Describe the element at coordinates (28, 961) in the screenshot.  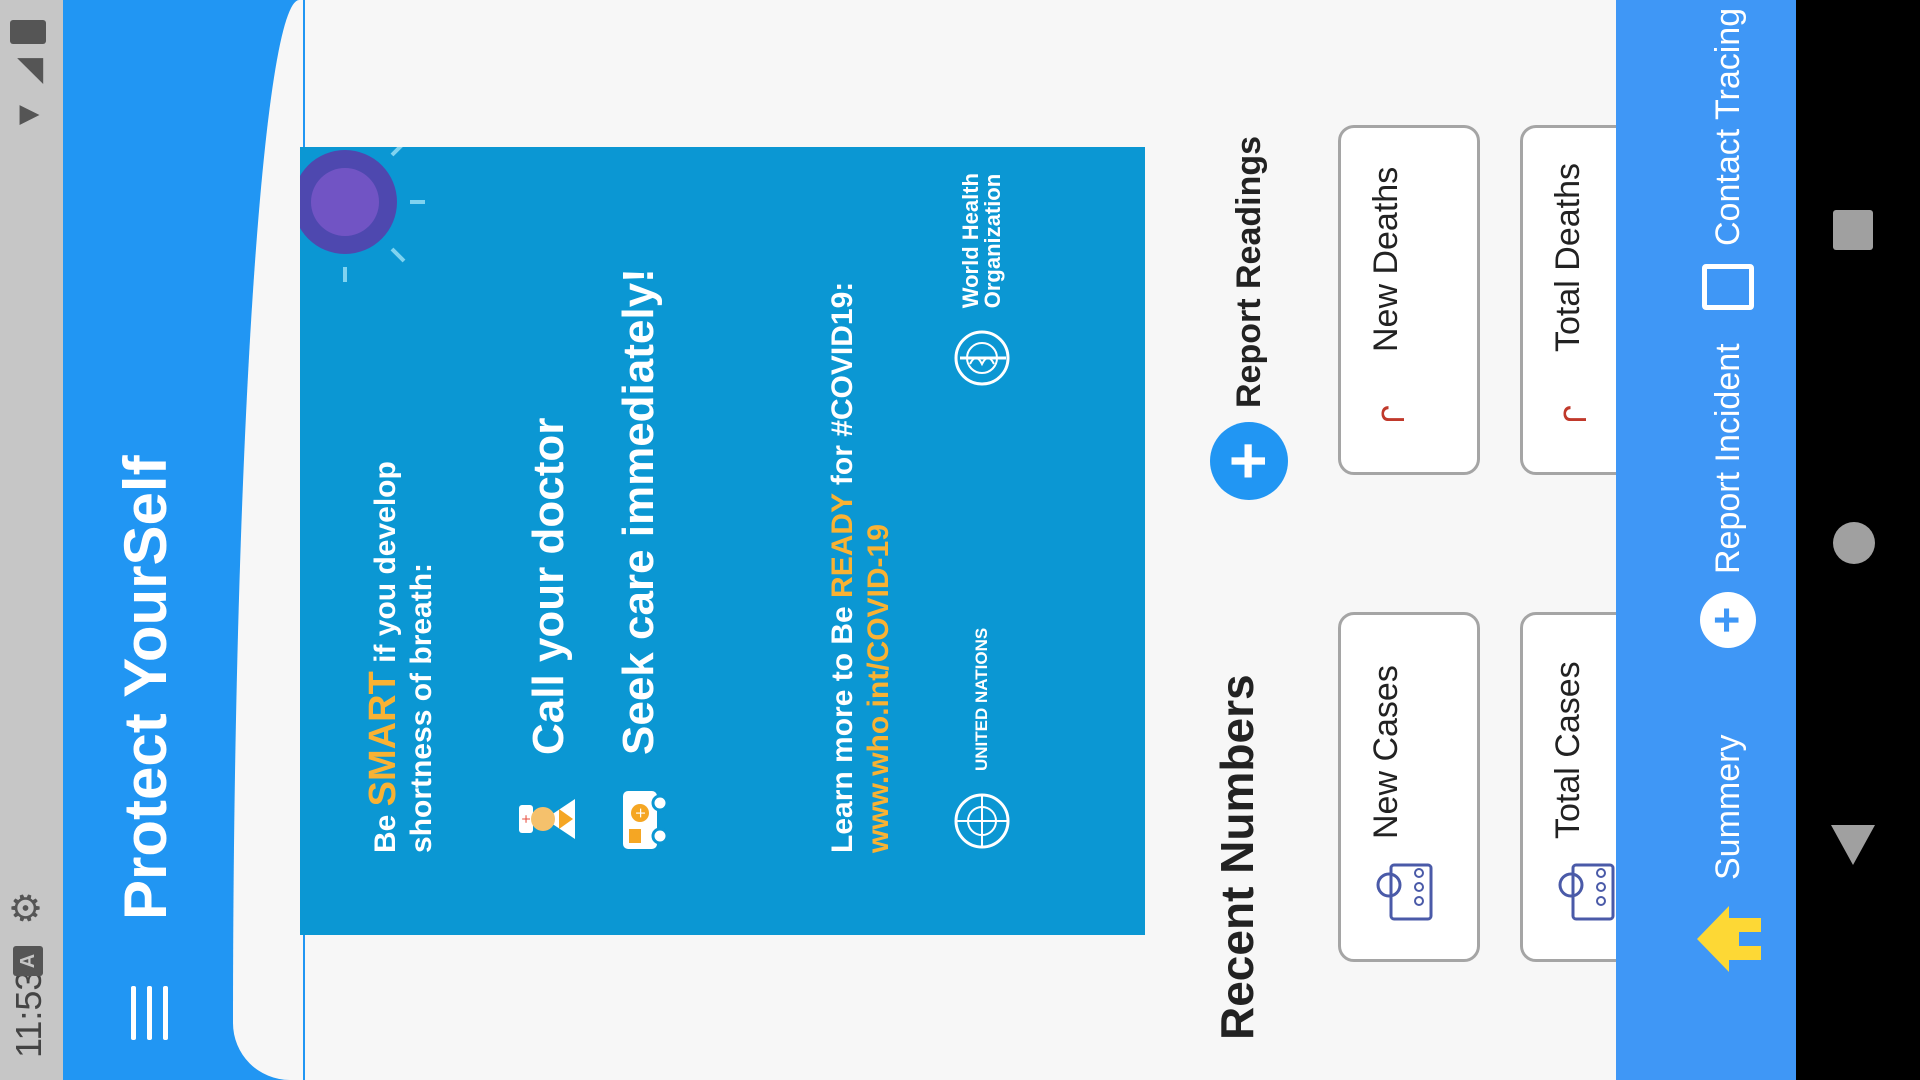
I see `accessibility-icon: A` at that location.